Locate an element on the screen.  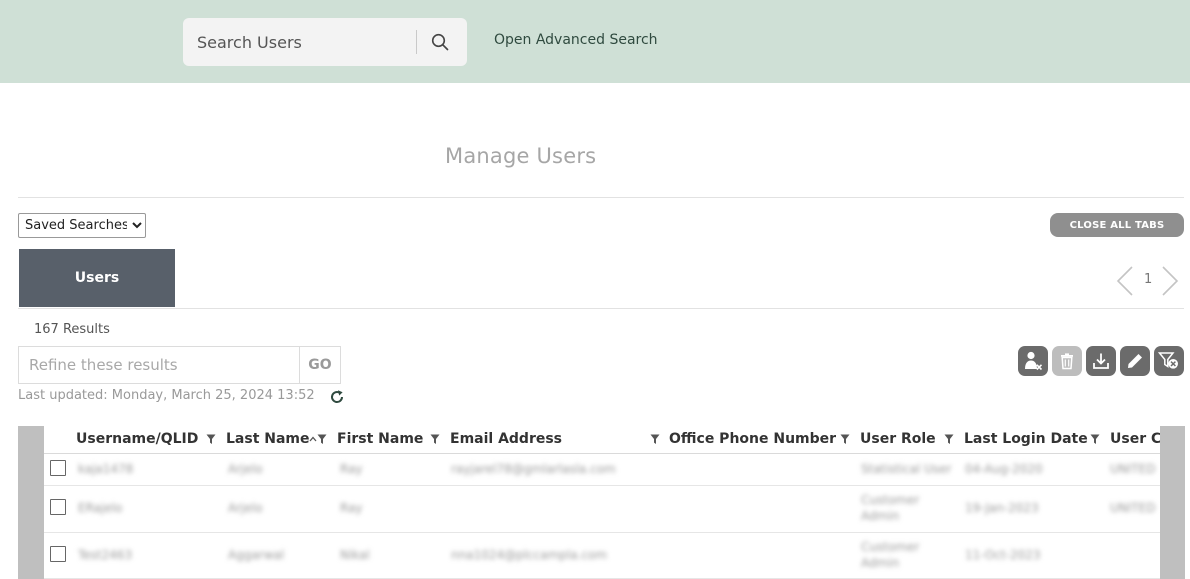
column-header-user-role: User Role is located at coordinates (898, 439).